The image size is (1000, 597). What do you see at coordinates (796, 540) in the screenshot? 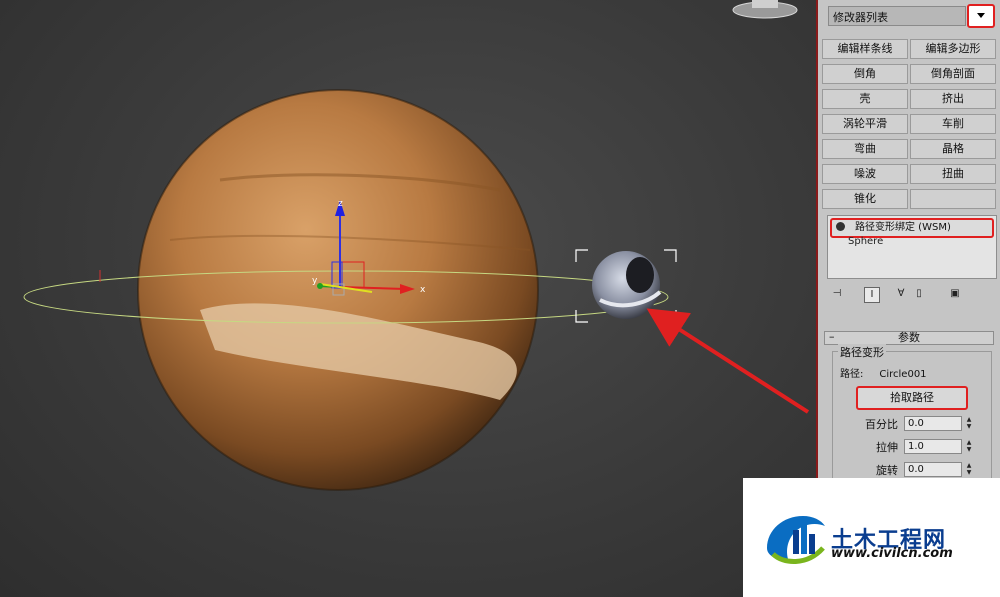
I see `site-logo-icon` at bounding box center [796, 540].